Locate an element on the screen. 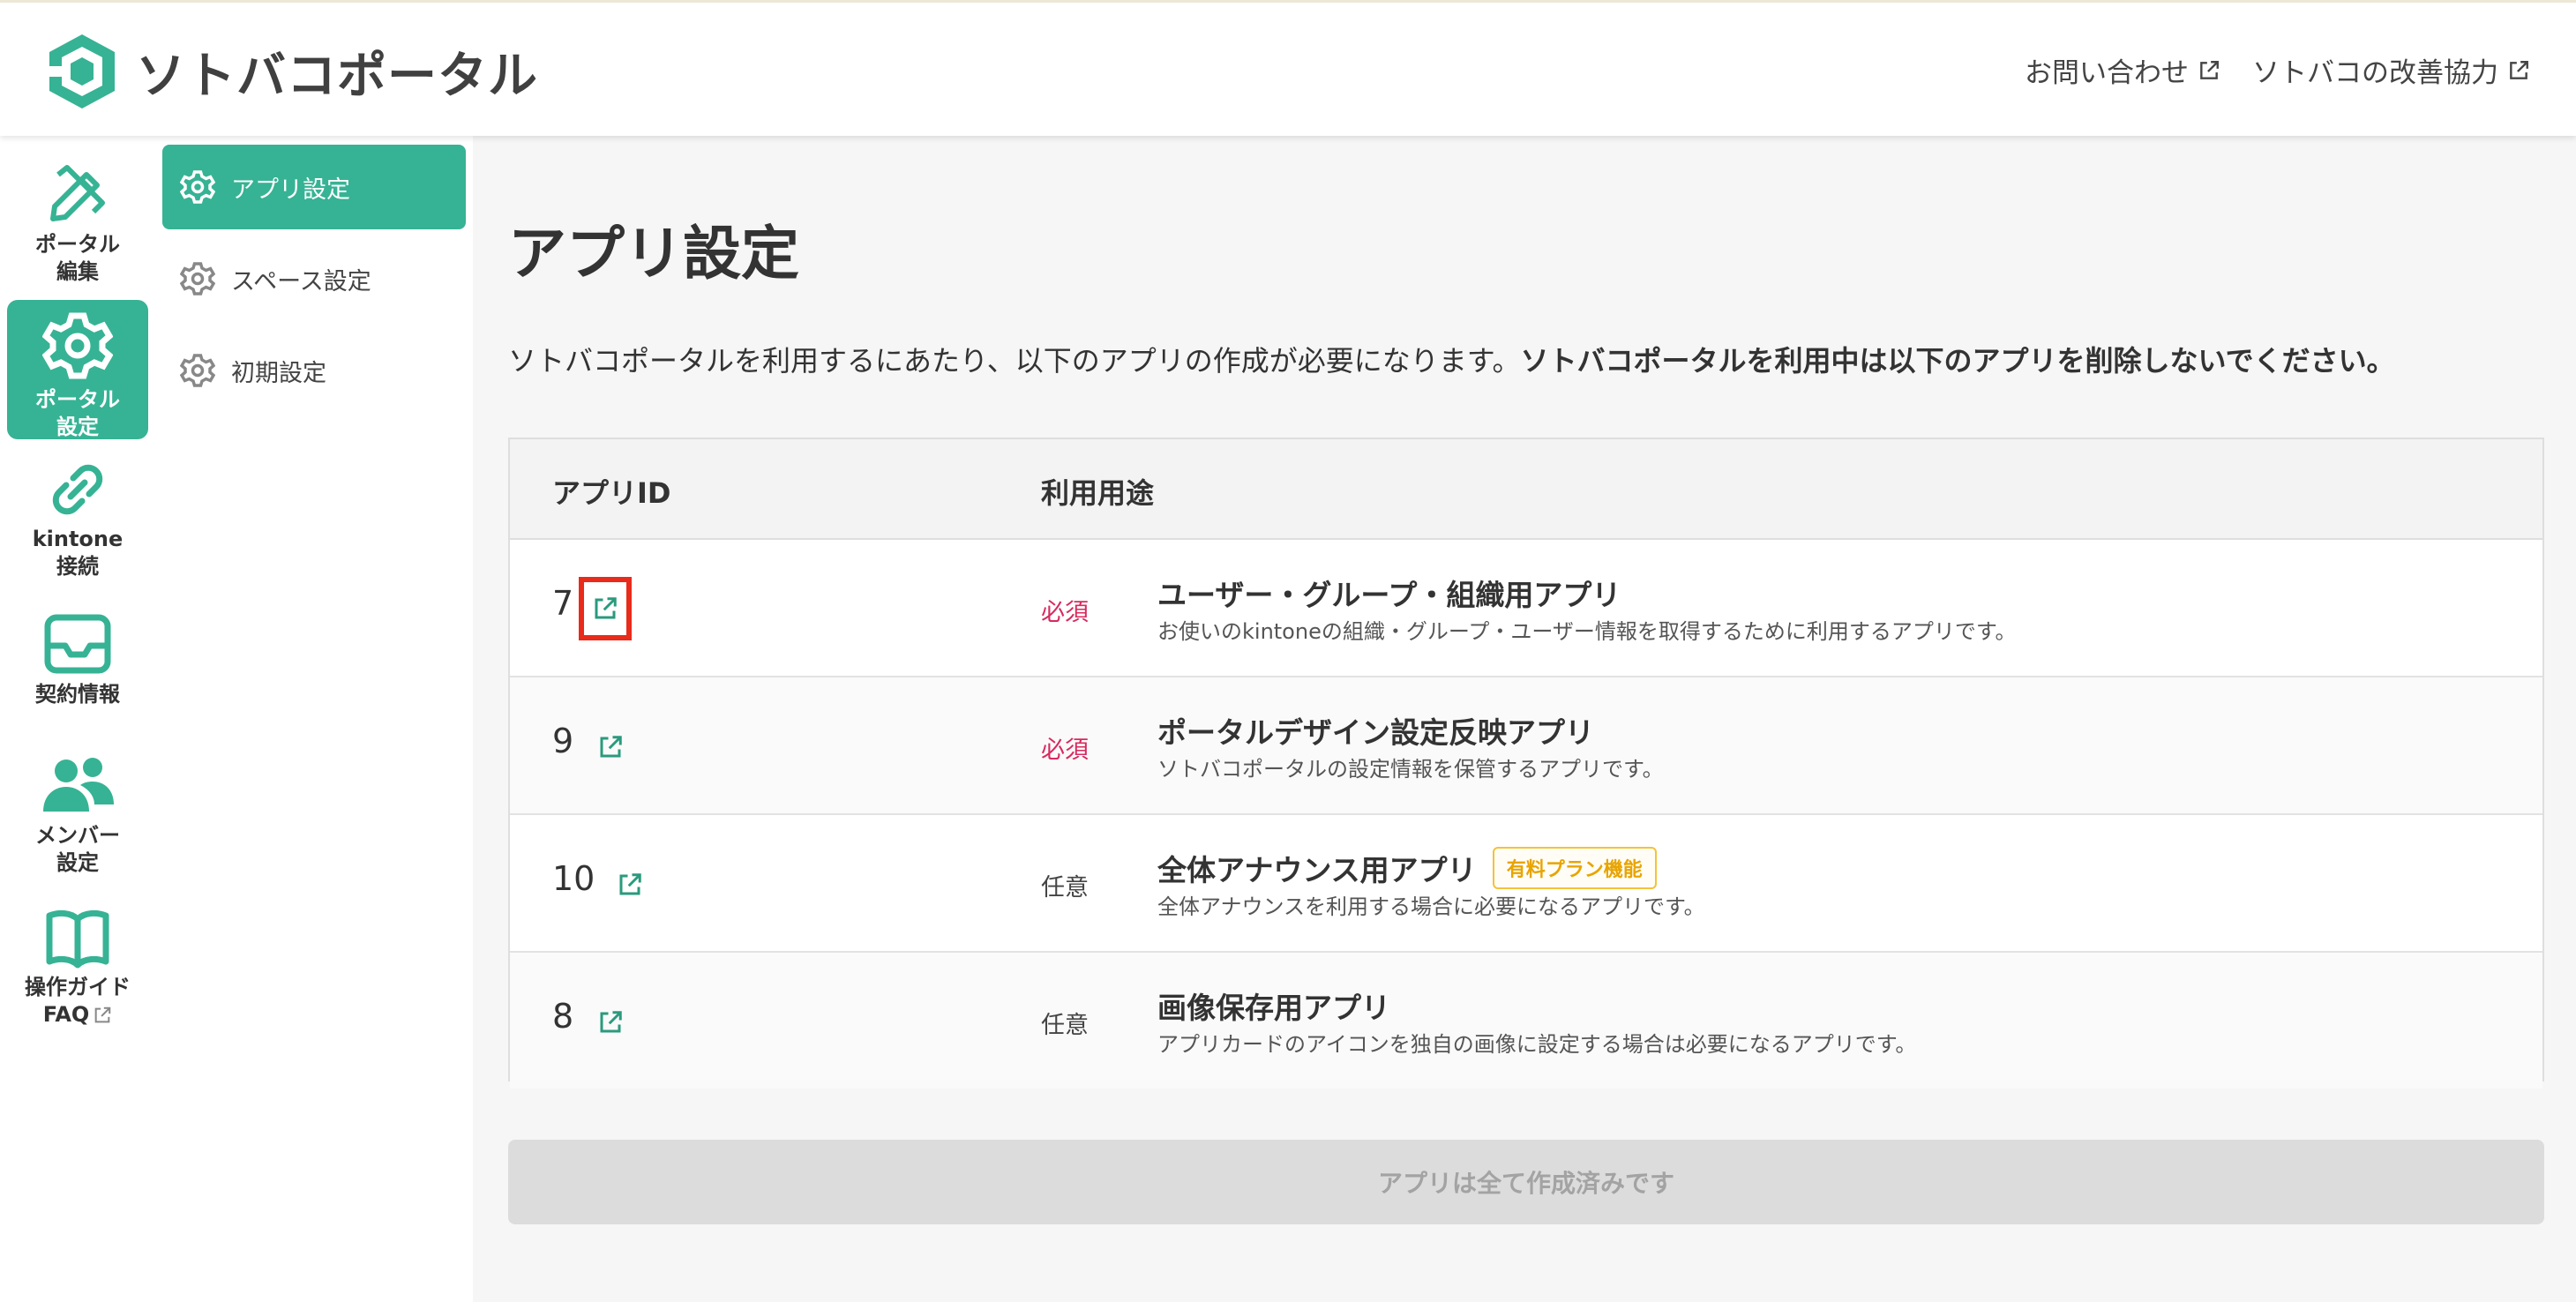 The width and height of the screenshot is (2576, 1302). nav-guide-faq: 操作ガイド FAQ is located at coordinates (78, 973).